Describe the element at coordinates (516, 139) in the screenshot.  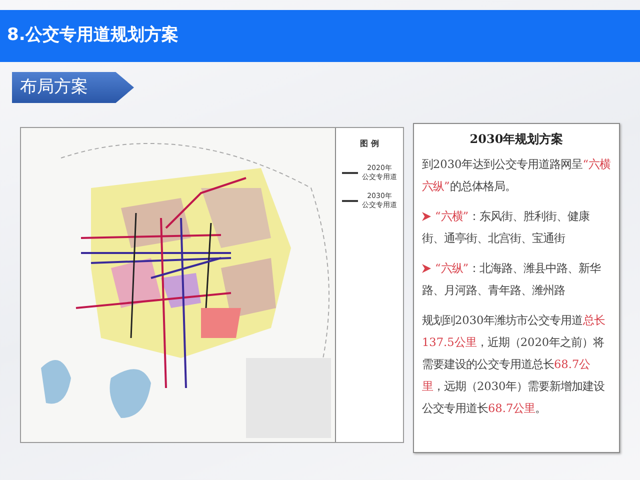
I see `panel-title: 2030年规划方案` at that location.